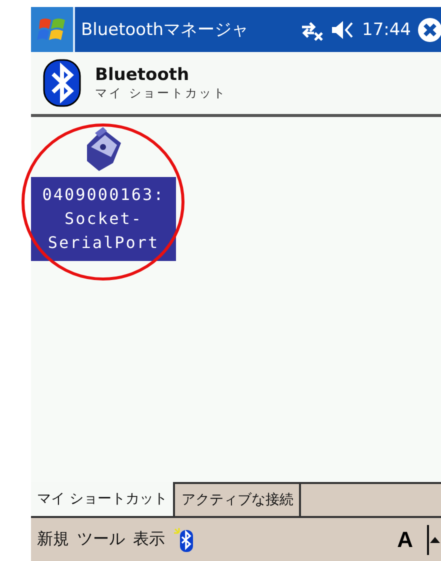 This screenshot has height=561, width=441. What do you see at coordinates (161, 93) in the screenshot?
I see `header-subtitle: マイ ショートカット` at bounding box center [161, 93].